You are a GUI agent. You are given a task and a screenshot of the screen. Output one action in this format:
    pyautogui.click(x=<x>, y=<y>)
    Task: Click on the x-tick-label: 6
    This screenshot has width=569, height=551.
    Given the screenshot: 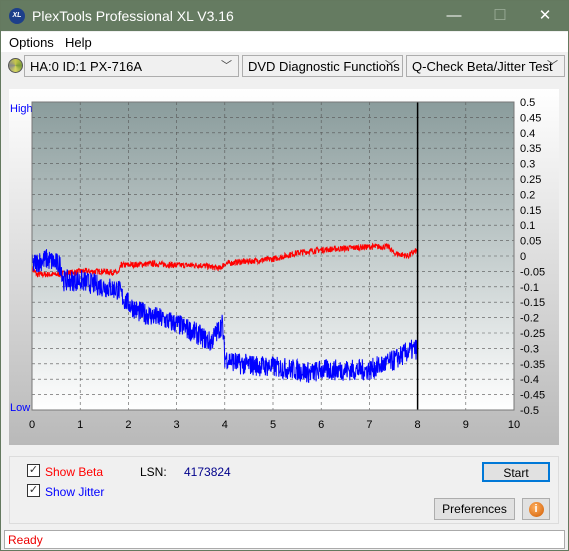 What is the action you would take?
    pyautogui.click(x=321, y=425)
    